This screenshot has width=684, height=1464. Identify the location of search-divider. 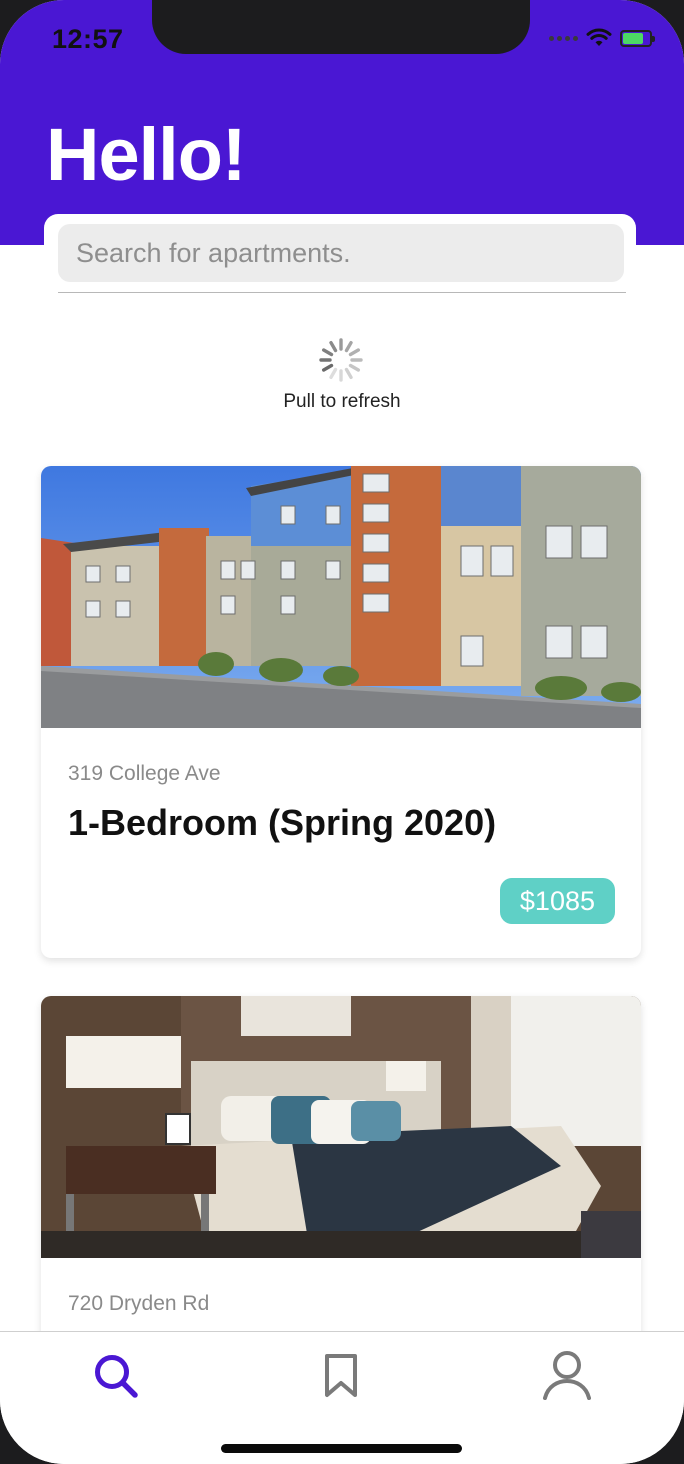
(342, 292).